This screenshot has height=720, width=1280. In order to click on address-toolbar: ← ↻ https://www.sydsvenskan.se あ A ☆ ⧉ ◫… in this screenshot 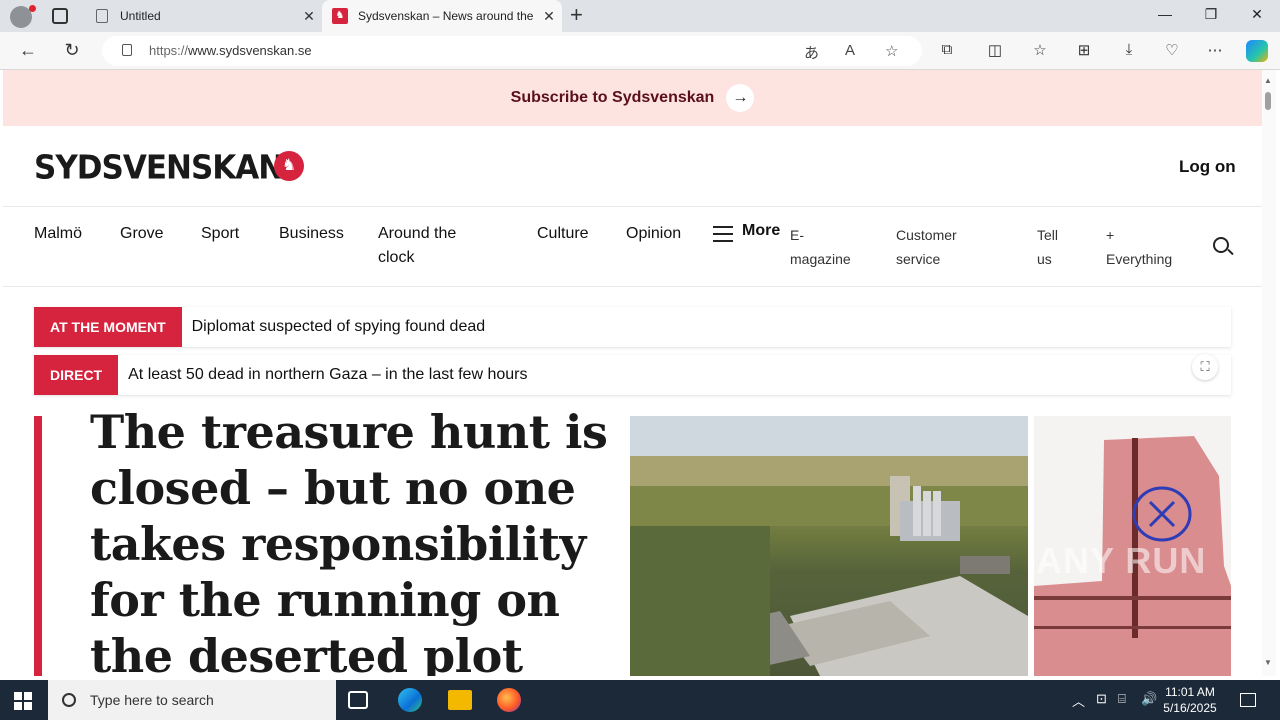, I will do `click(640, 51)`.